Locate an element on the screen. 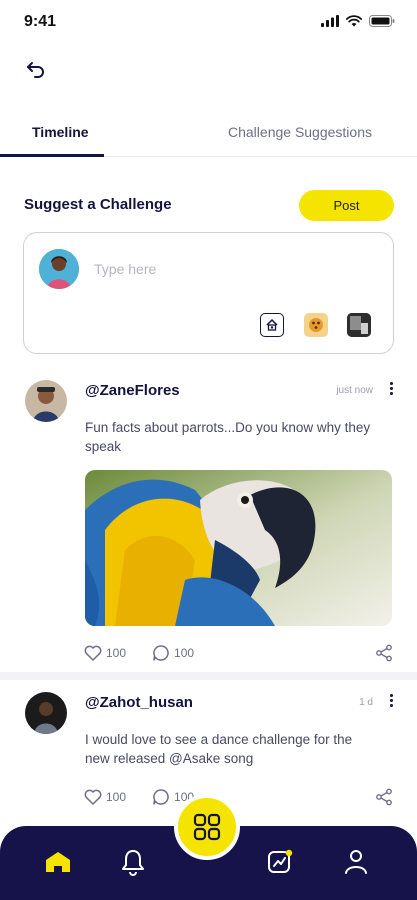 The width and height of the screenshot is (417, 900). sticker-button is located at coordinates (316, 325).